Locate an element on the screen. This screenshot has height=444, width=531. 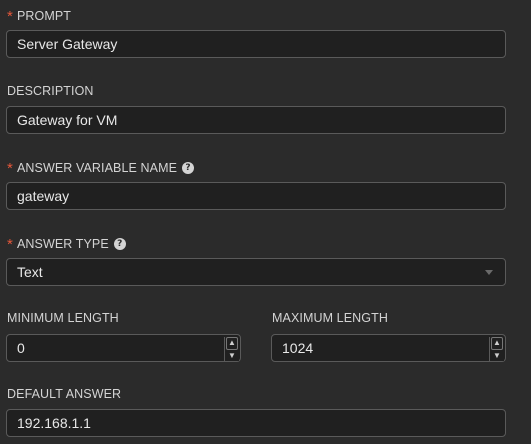
minimum-length-label: MINIMUM LENGTH is located at coordinates (63, 318).